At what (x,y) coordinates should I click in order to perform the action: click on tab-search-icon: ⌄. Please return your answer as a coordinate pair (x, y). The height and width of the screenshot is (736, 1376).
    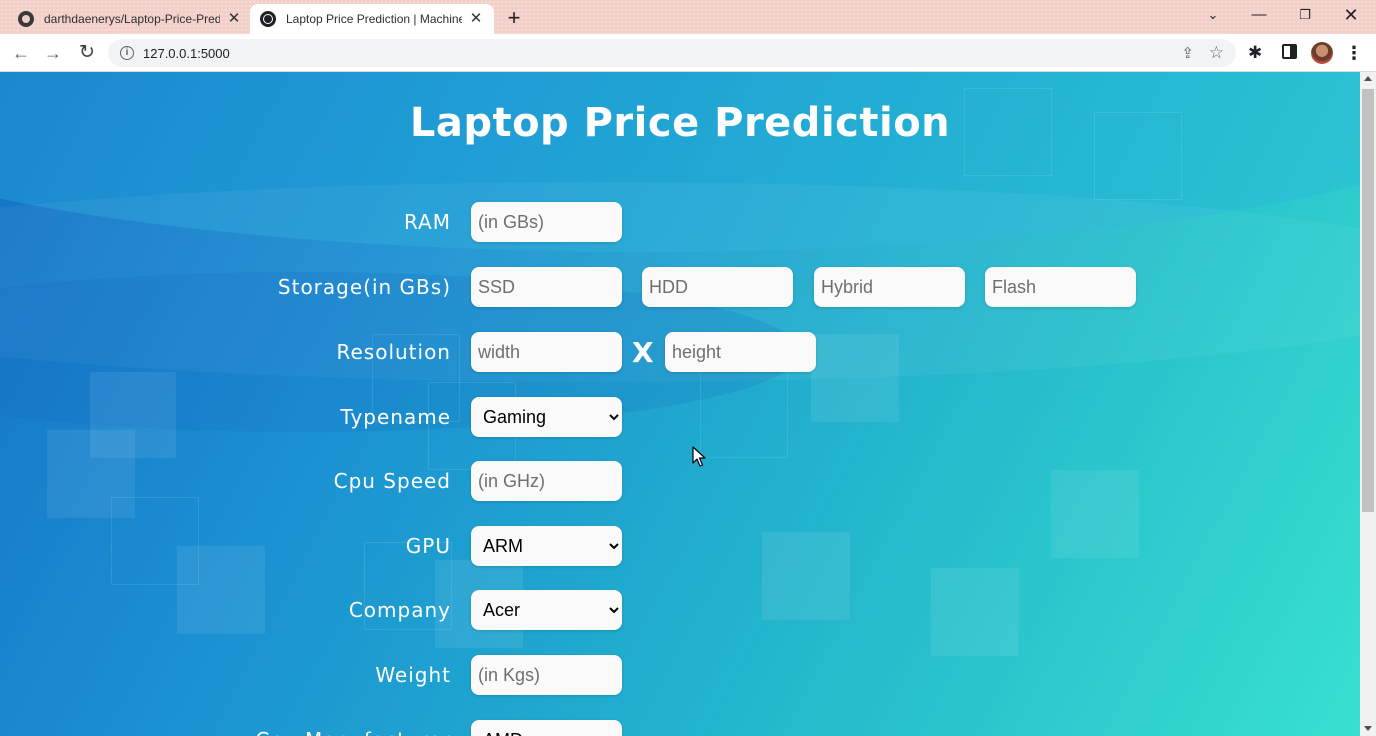
    Looking at the image, I should click on (1213, 16).